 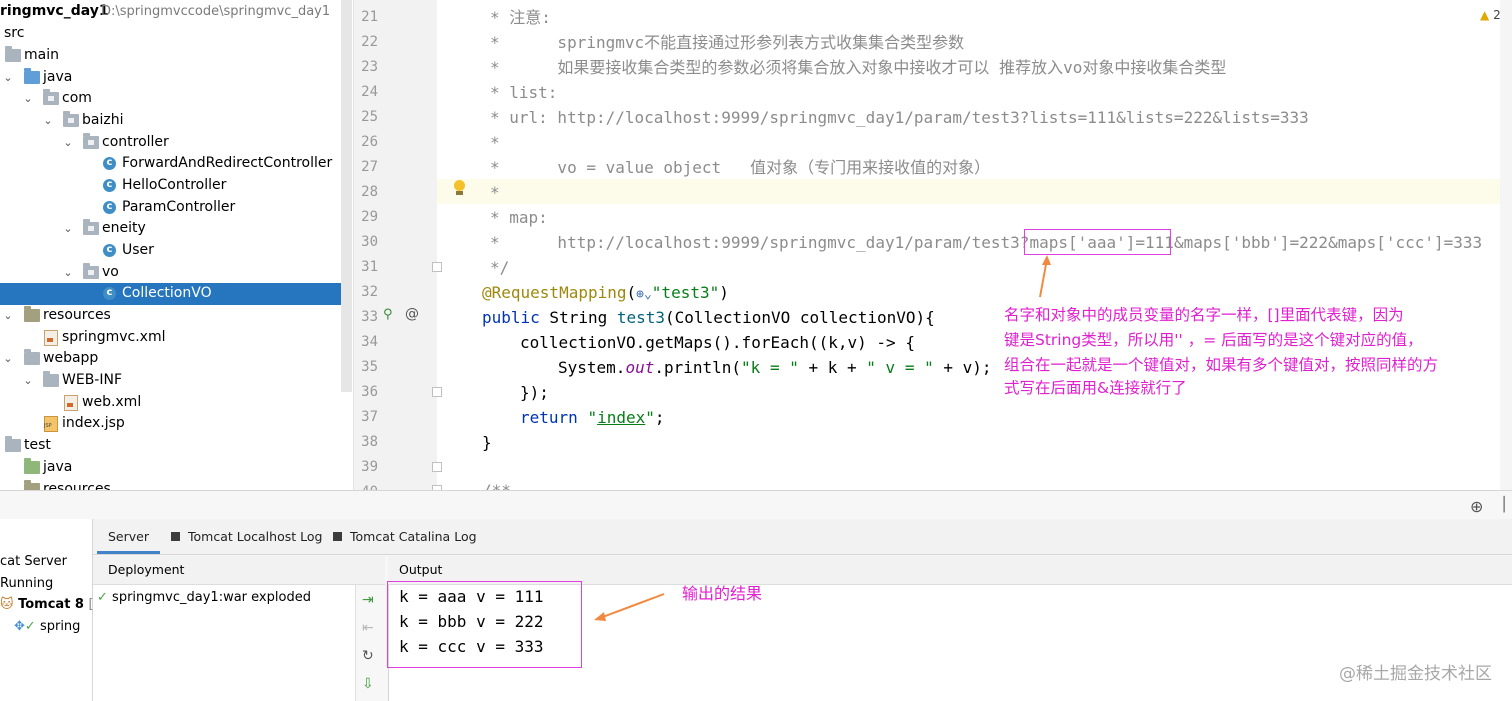 I want to click on source-folder-icon, so click(x=32, y=76).